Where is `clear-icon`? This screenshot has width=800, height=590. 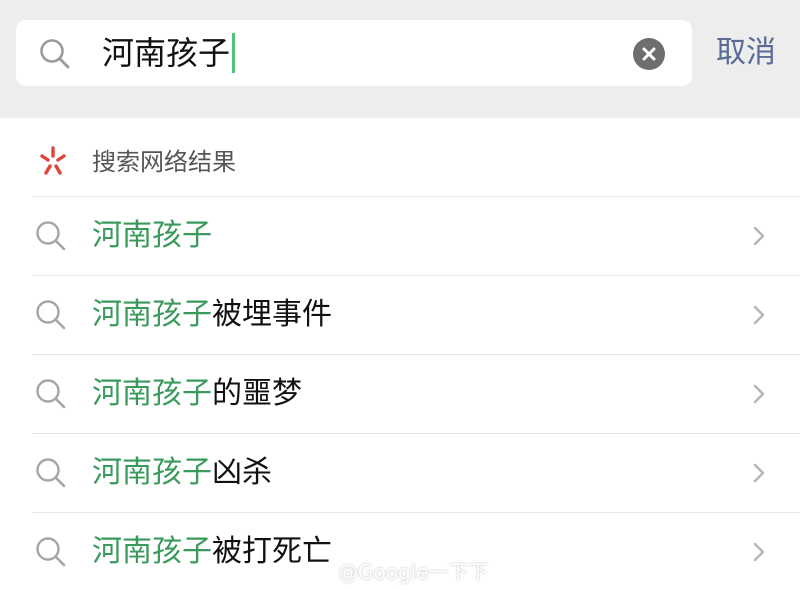
clear-icon is located at coordinates (649, 54).